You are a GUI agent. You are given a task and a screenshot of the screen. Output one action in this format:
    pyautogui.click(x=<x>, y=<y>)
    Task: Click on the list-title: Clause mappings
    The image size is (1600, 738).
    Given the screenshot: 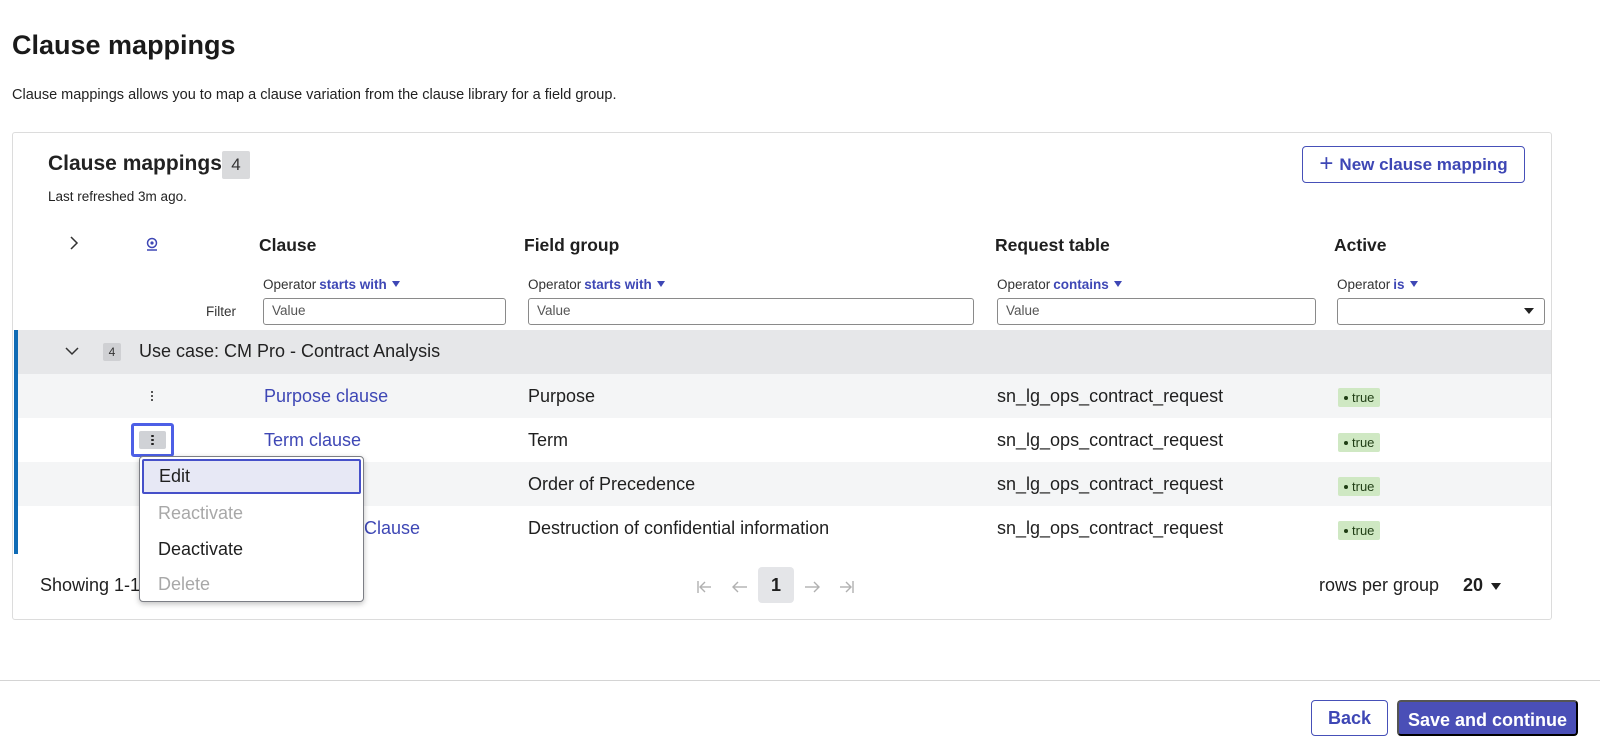 What is the action you would take?
    pyautogui.click(x=135, y=163)
    